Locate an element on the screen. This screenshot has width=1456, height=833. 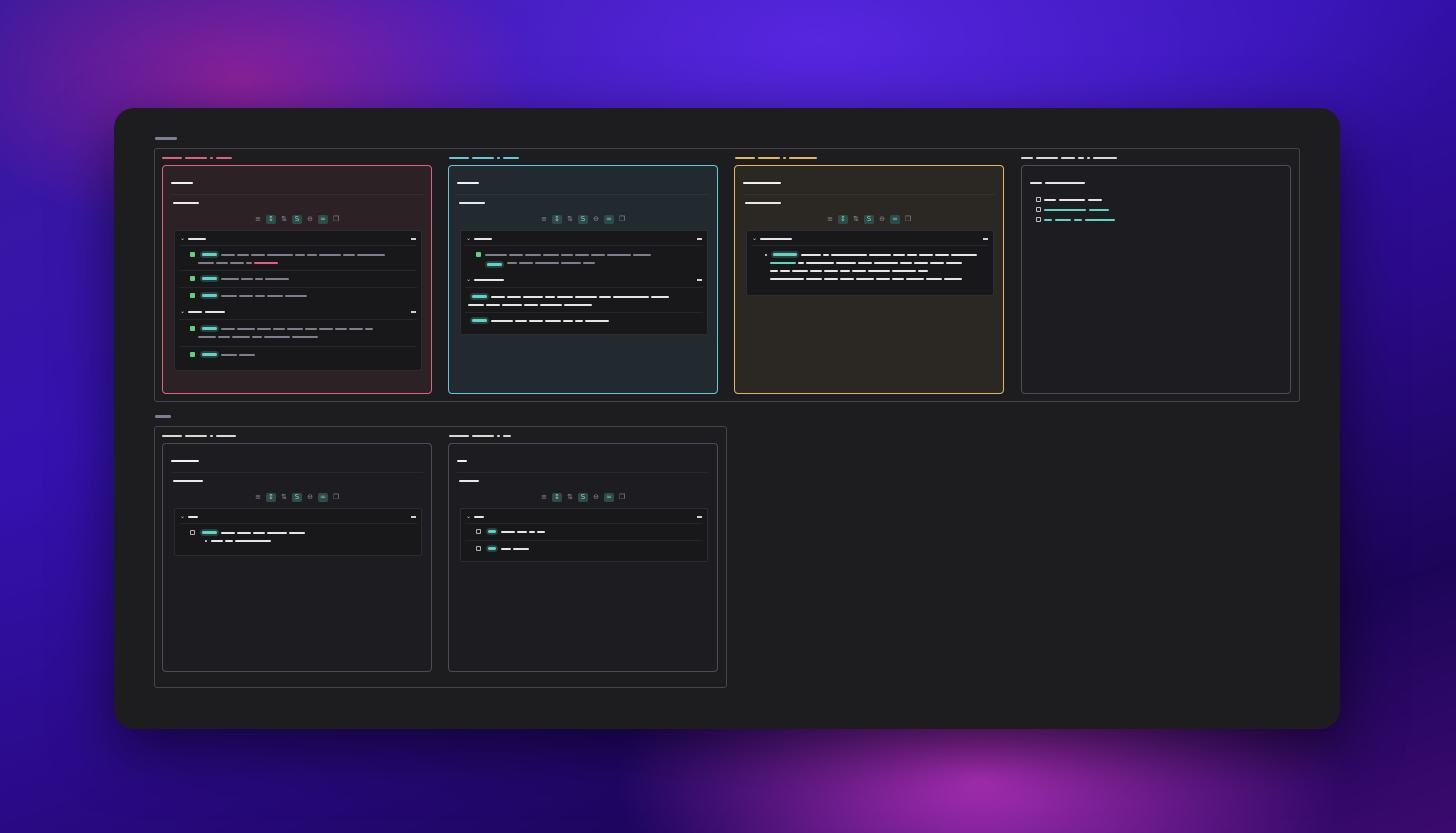
task-panel: ⌄ ⌄ is located at coordinates (584, 282).